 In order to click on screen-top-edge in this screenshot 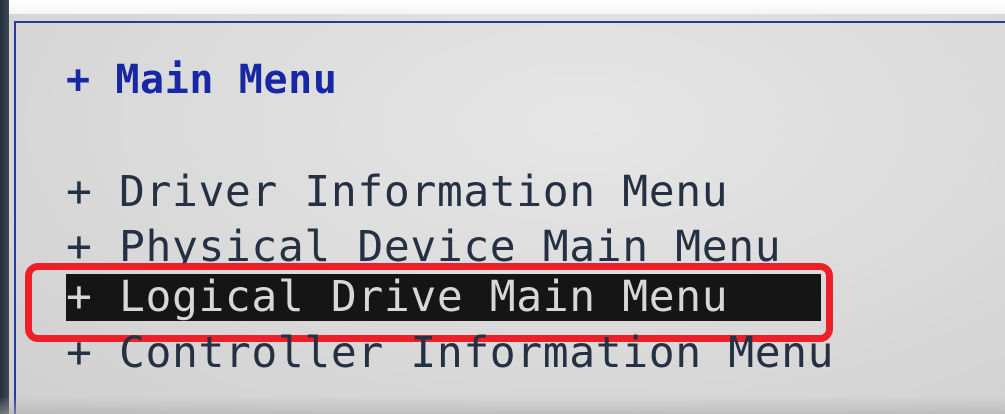, I will do `click(502, 7)`.